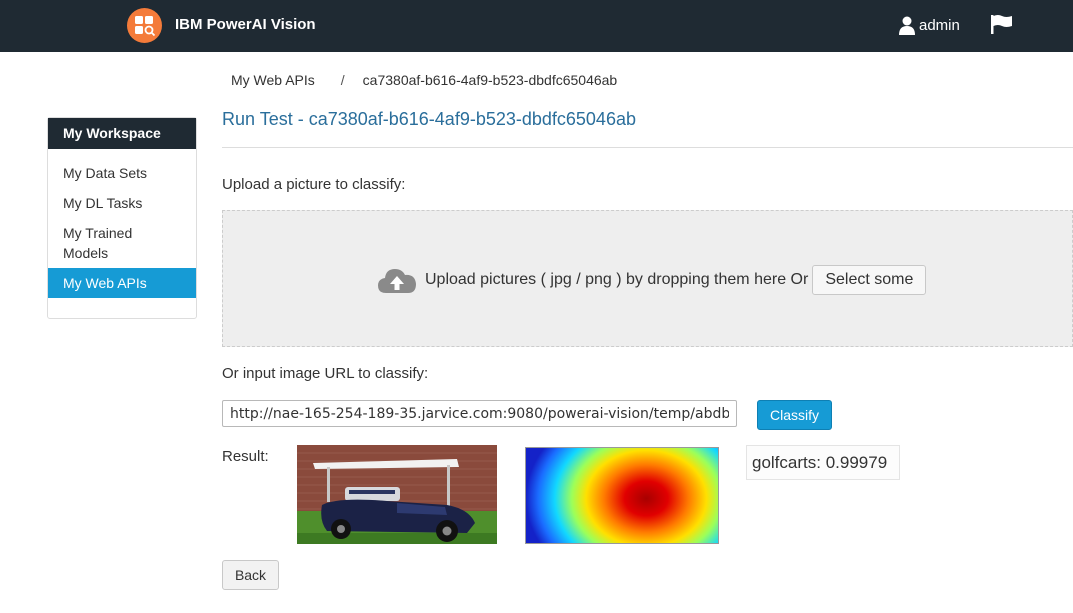  Describe the element at coordinates (98, 243) in the screenshot. I see `sidebar-item-trained-models: My Trained Models` at that location.